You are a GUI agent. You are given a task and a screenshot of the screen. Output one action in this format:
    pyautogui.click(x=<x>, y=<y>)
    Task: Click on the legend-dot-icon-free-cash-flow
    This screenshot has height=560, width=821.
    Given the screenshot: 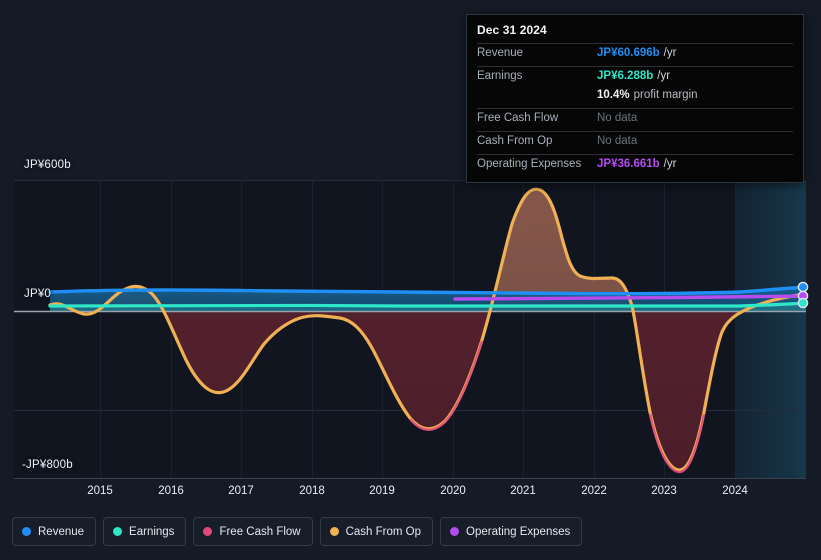 What is the action you would take?
    pyautogui.click(x=208, y=531)
    